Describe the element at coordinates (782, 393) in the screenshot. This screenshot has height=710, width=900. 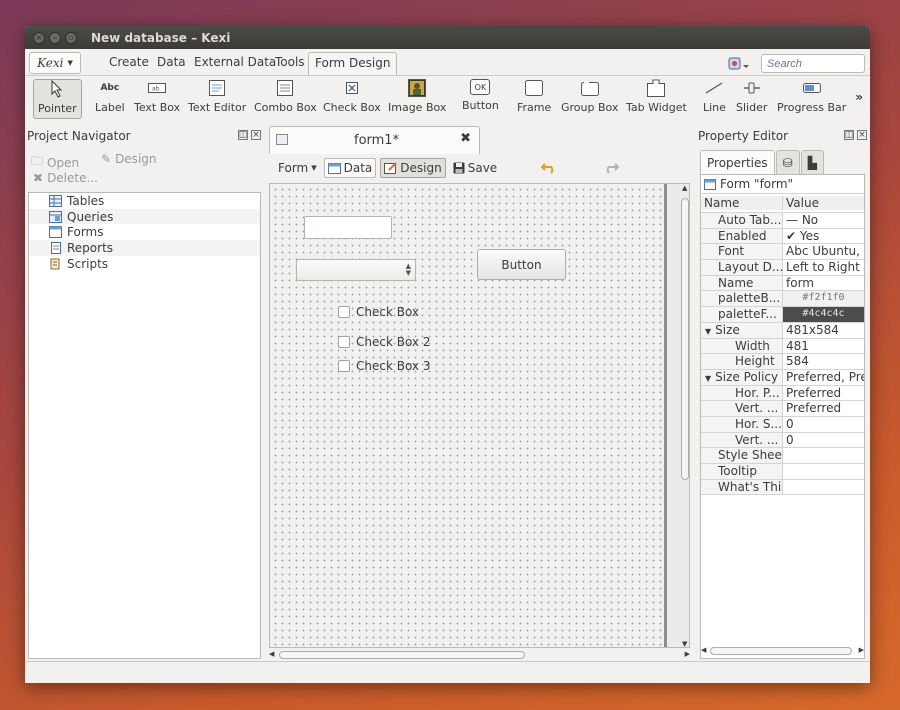
I see `property-row: Hor. P... Preferred` at that location.